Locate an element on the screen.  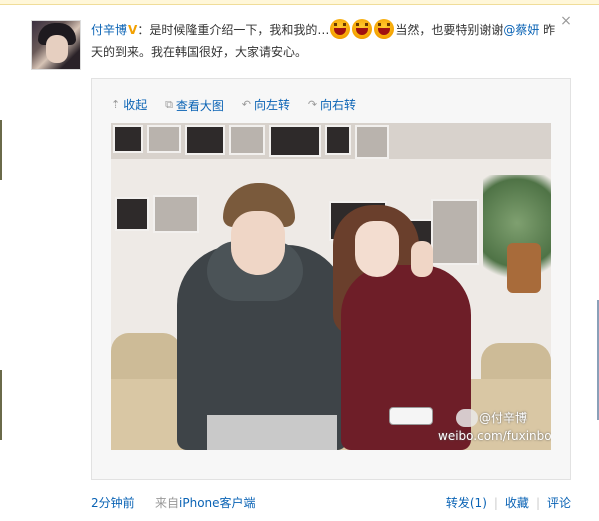
avatar is located at coordinates (56, 45).